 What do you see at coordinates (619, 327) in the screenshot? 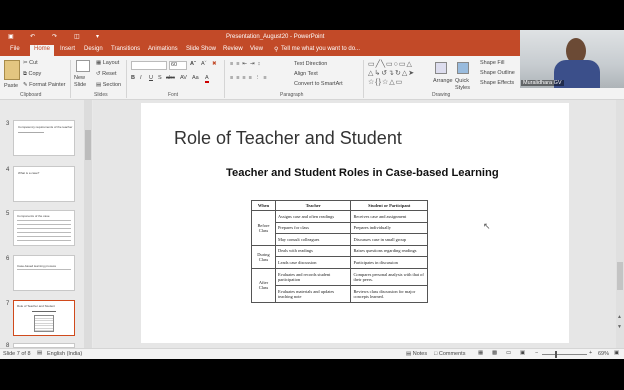
I see `next-slide-icon: ▼` at bounding box center [619, 327].